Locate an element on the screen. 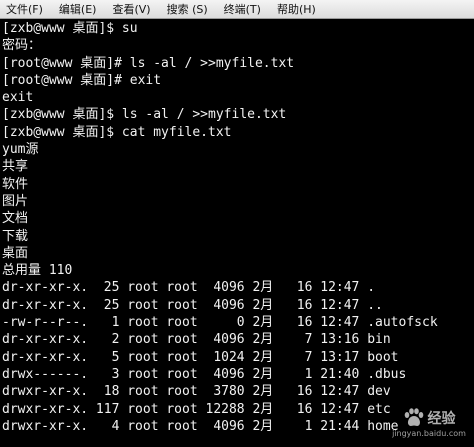 The width and height of the screenshot is (474, 447). terminal-line: yum源 is located at coordinates (20, 150).